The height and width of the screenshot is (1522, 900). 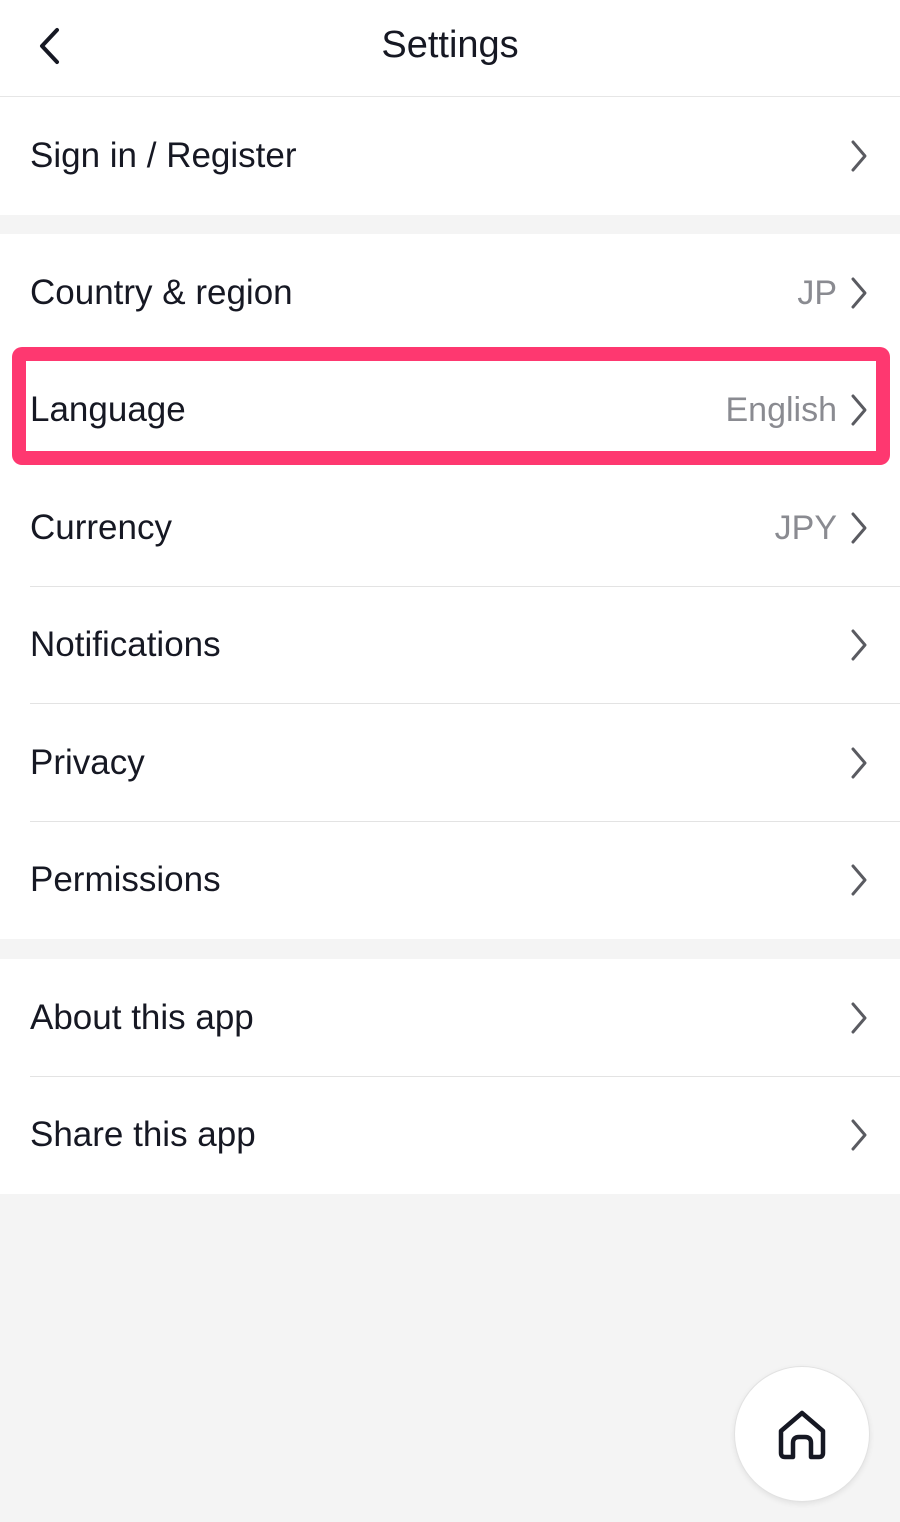 I want to click on row-value: JP, so click(x=817, y=292).